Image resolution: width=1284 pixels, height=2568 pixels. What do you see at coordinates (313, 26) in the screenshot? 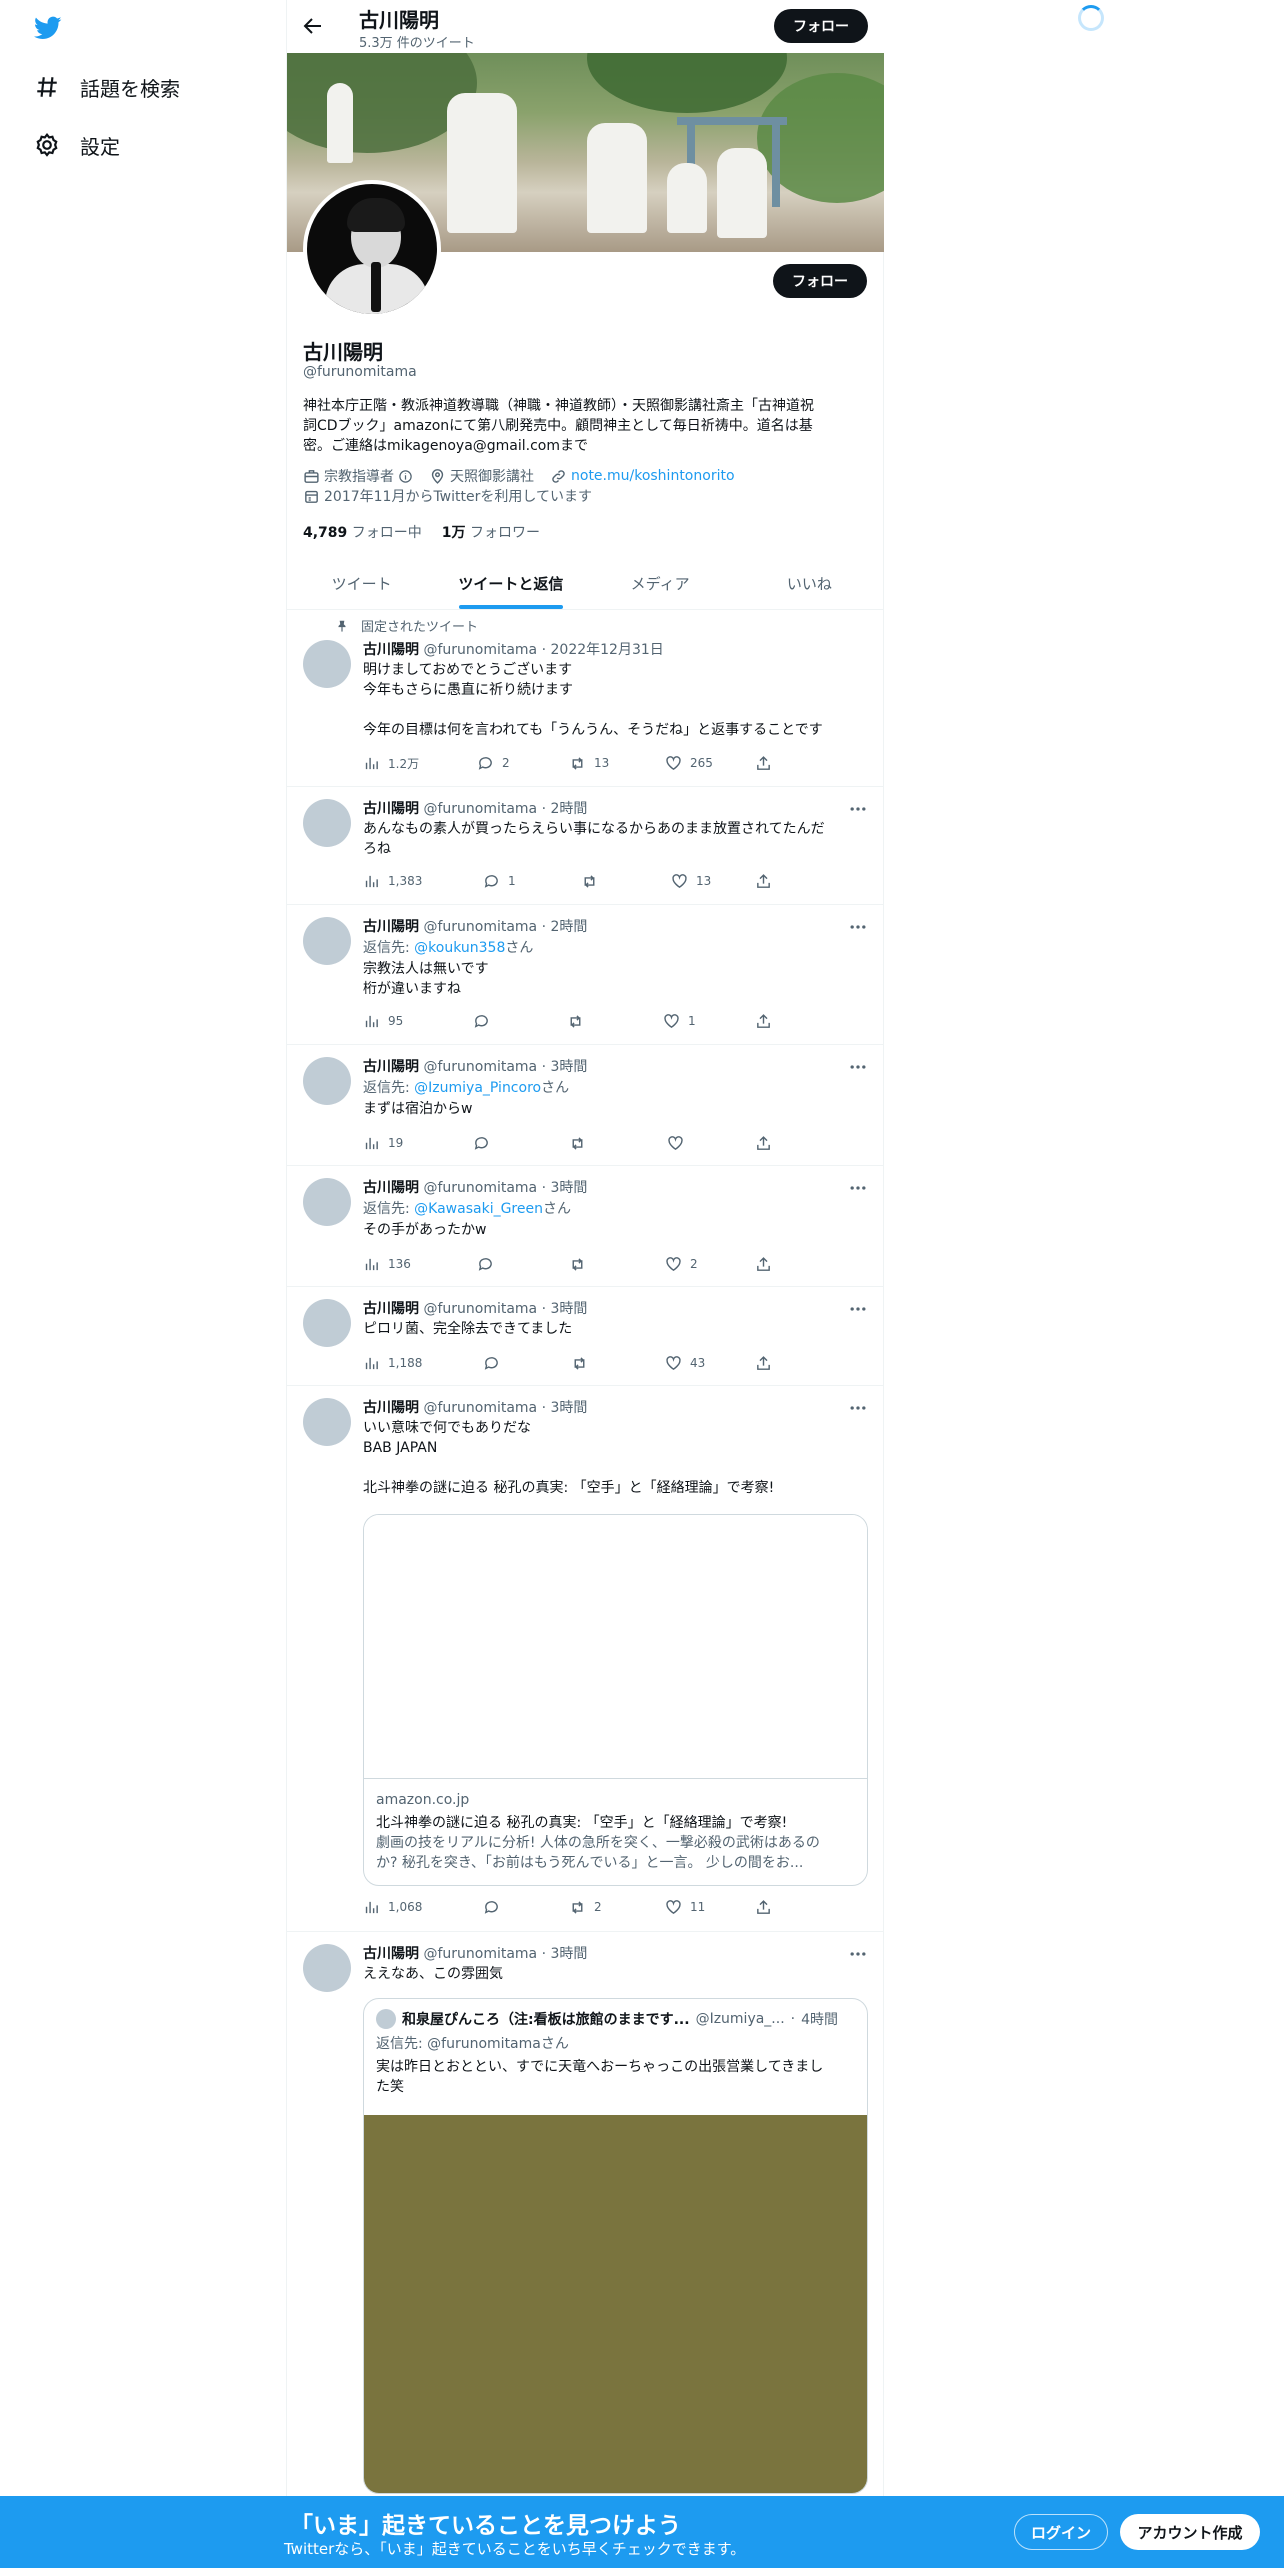
I see `back-arrow-icon` at bounding box center [313, 26].